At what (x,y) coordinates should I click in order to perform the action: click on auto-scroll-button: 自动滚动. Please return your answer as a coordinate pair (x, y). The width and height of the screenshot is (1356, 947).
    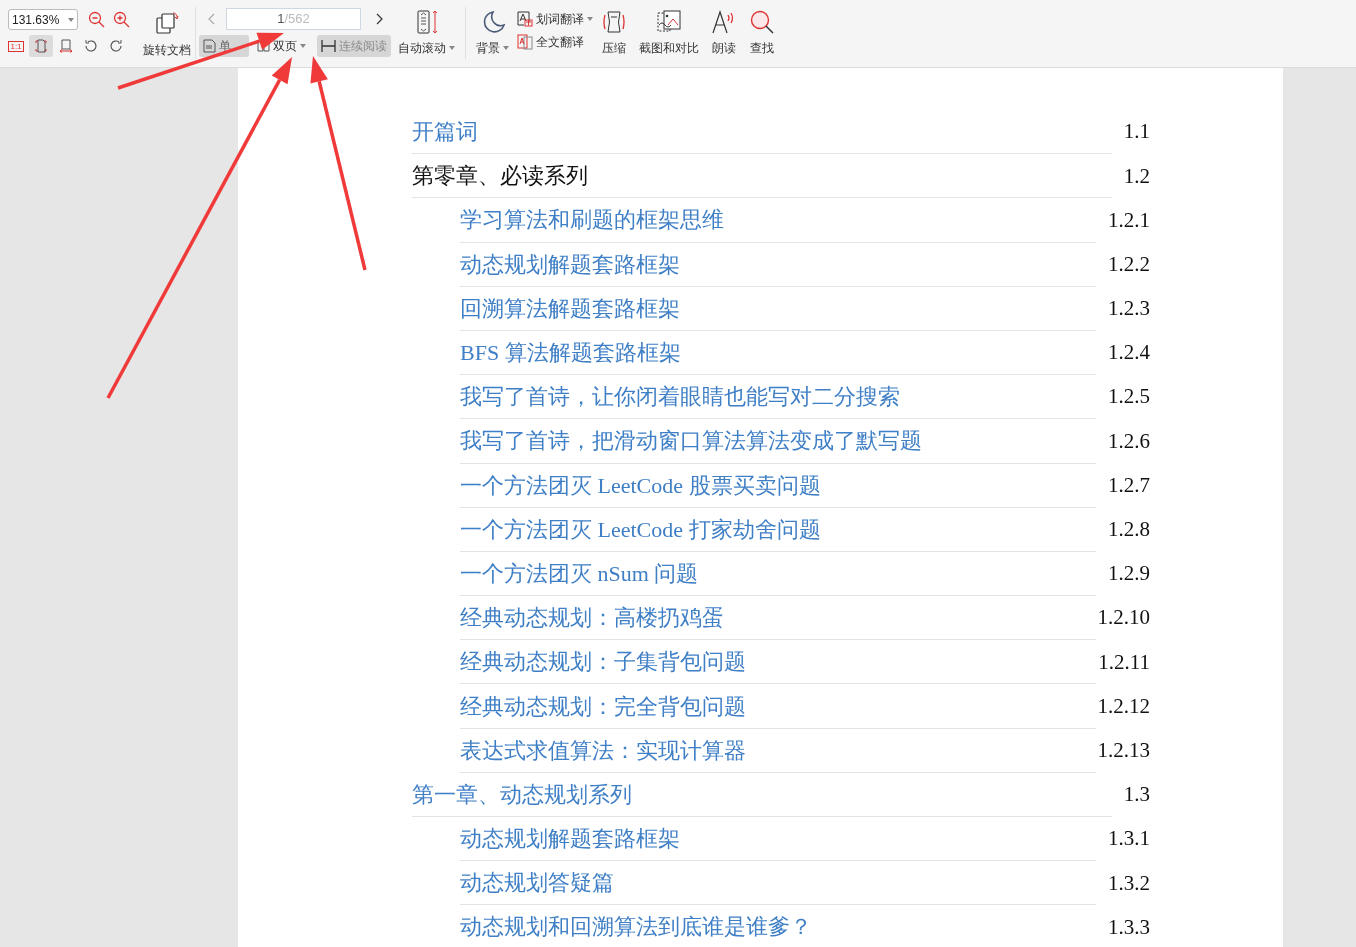
    Looking at the image, I should click on (426, 28).